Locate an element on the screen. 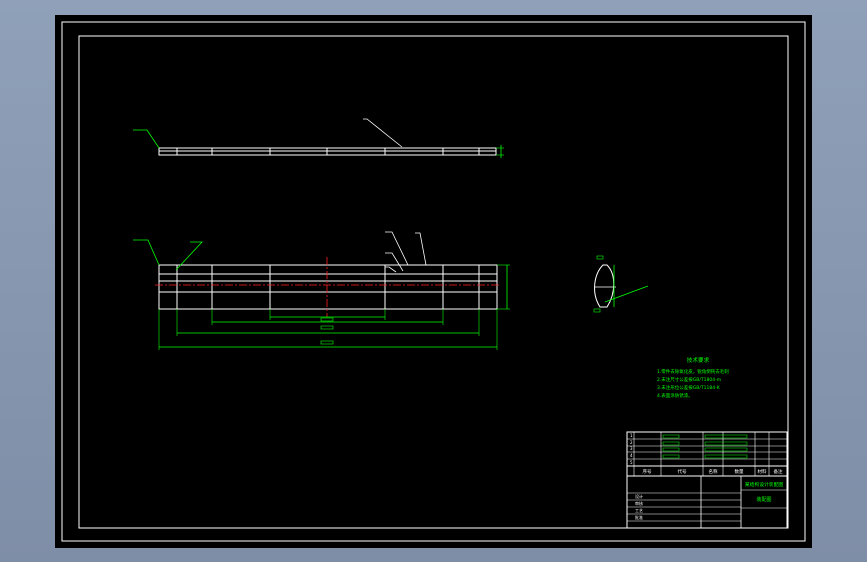 Image resolution: width=867 pixels, height=562 pixels. bom-row-3-seq: 3 is located at coordinates (631, 448).